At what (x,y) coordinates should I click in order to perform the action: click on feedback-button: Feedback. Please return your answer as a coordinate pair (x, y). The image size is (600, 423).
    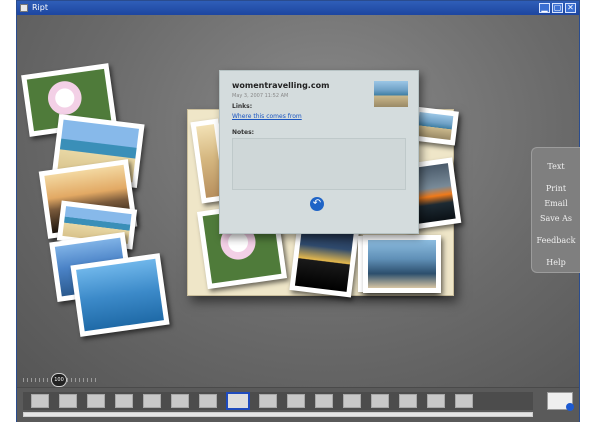
    Looking at the image, I should click on (556, 240).